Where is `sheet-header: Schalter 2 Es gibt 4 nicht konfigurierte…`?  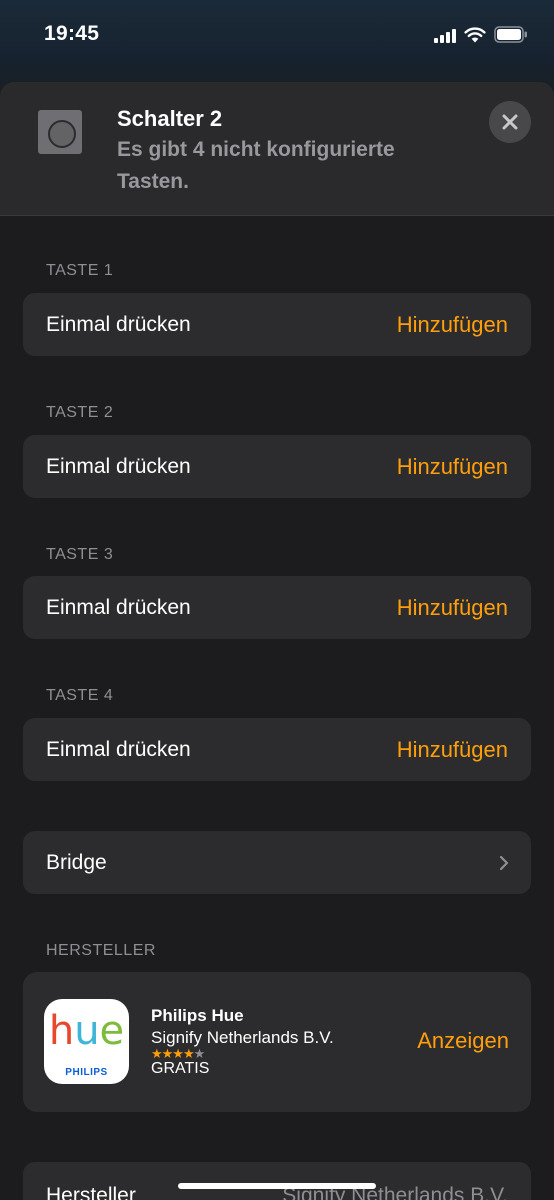
sheet-header: Schalter 2 Es gibt 4 nicht konfigurierte… is located at coordinates (277, 149).